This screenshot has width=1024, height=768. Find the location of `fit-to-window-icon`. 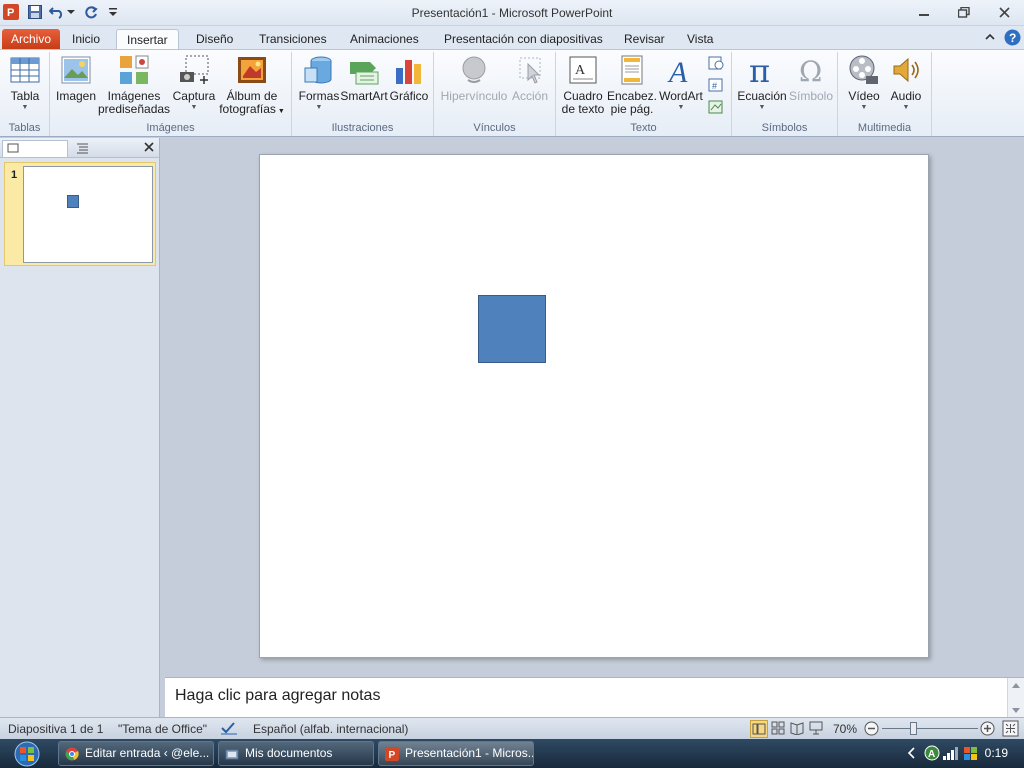

fit-to-window-icon is located at coordinates (1011, 729).